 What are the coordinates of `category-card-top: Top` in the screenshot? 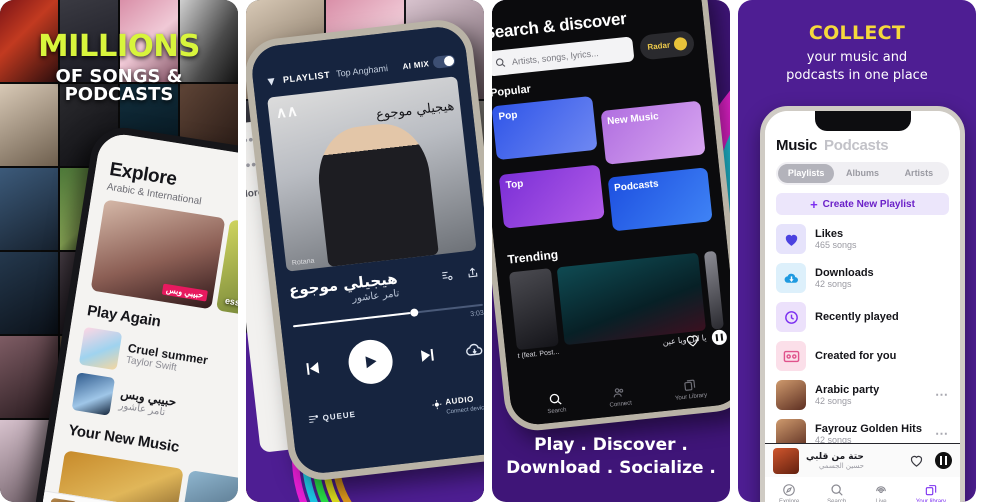 It's located at (551, 196).